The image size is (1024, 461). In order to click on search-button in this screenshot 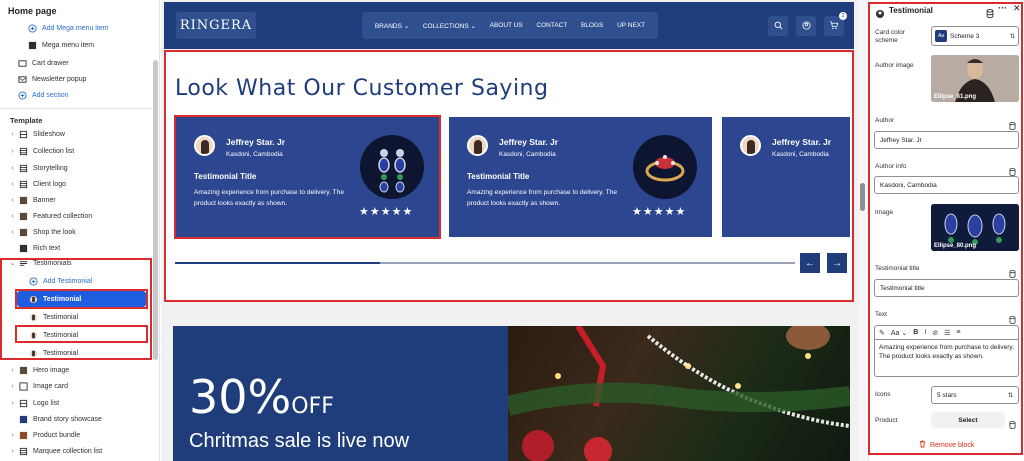, I will do `click(778, 26)`.